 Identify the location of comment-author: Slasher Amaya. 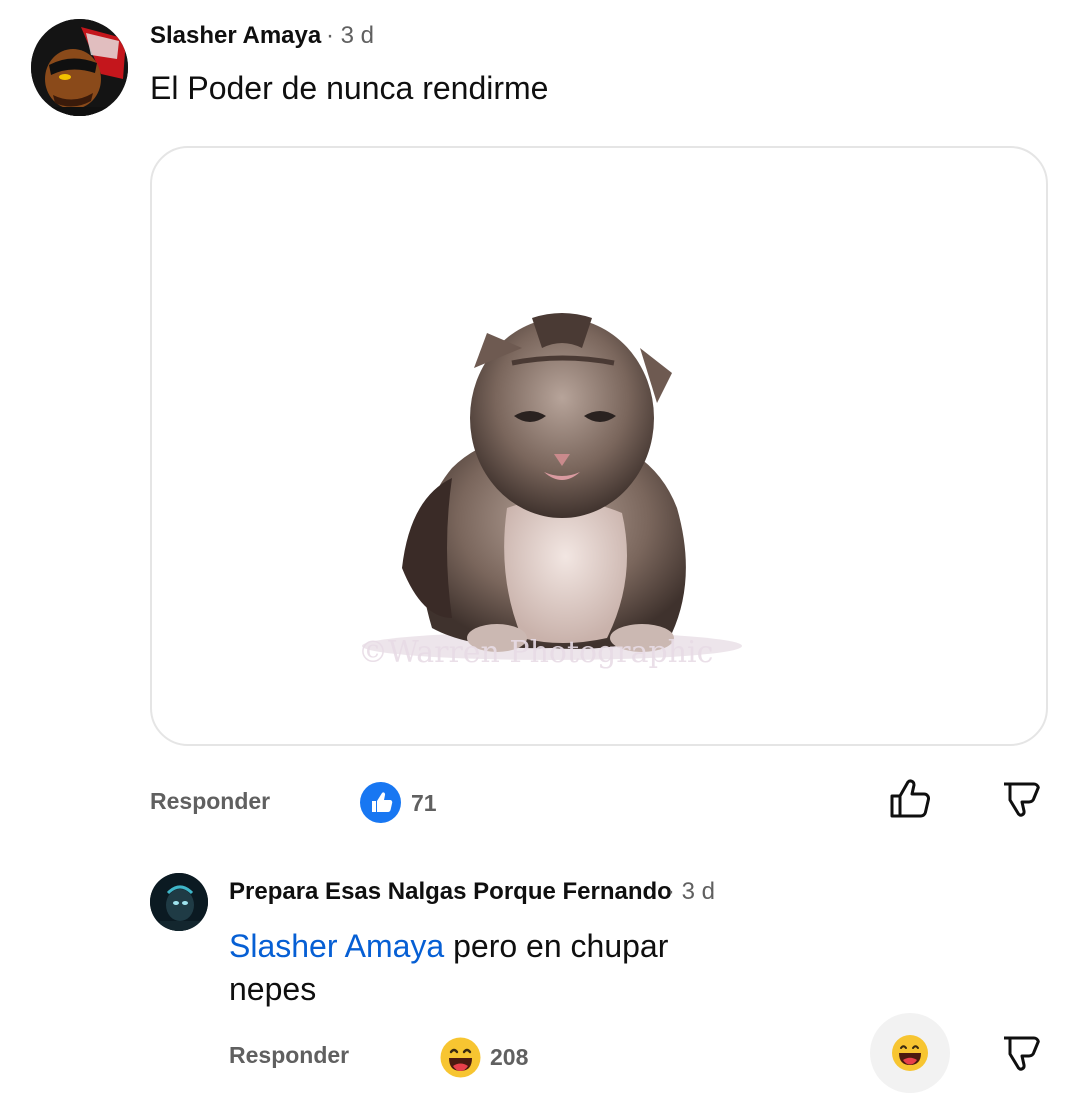
(235, 36).